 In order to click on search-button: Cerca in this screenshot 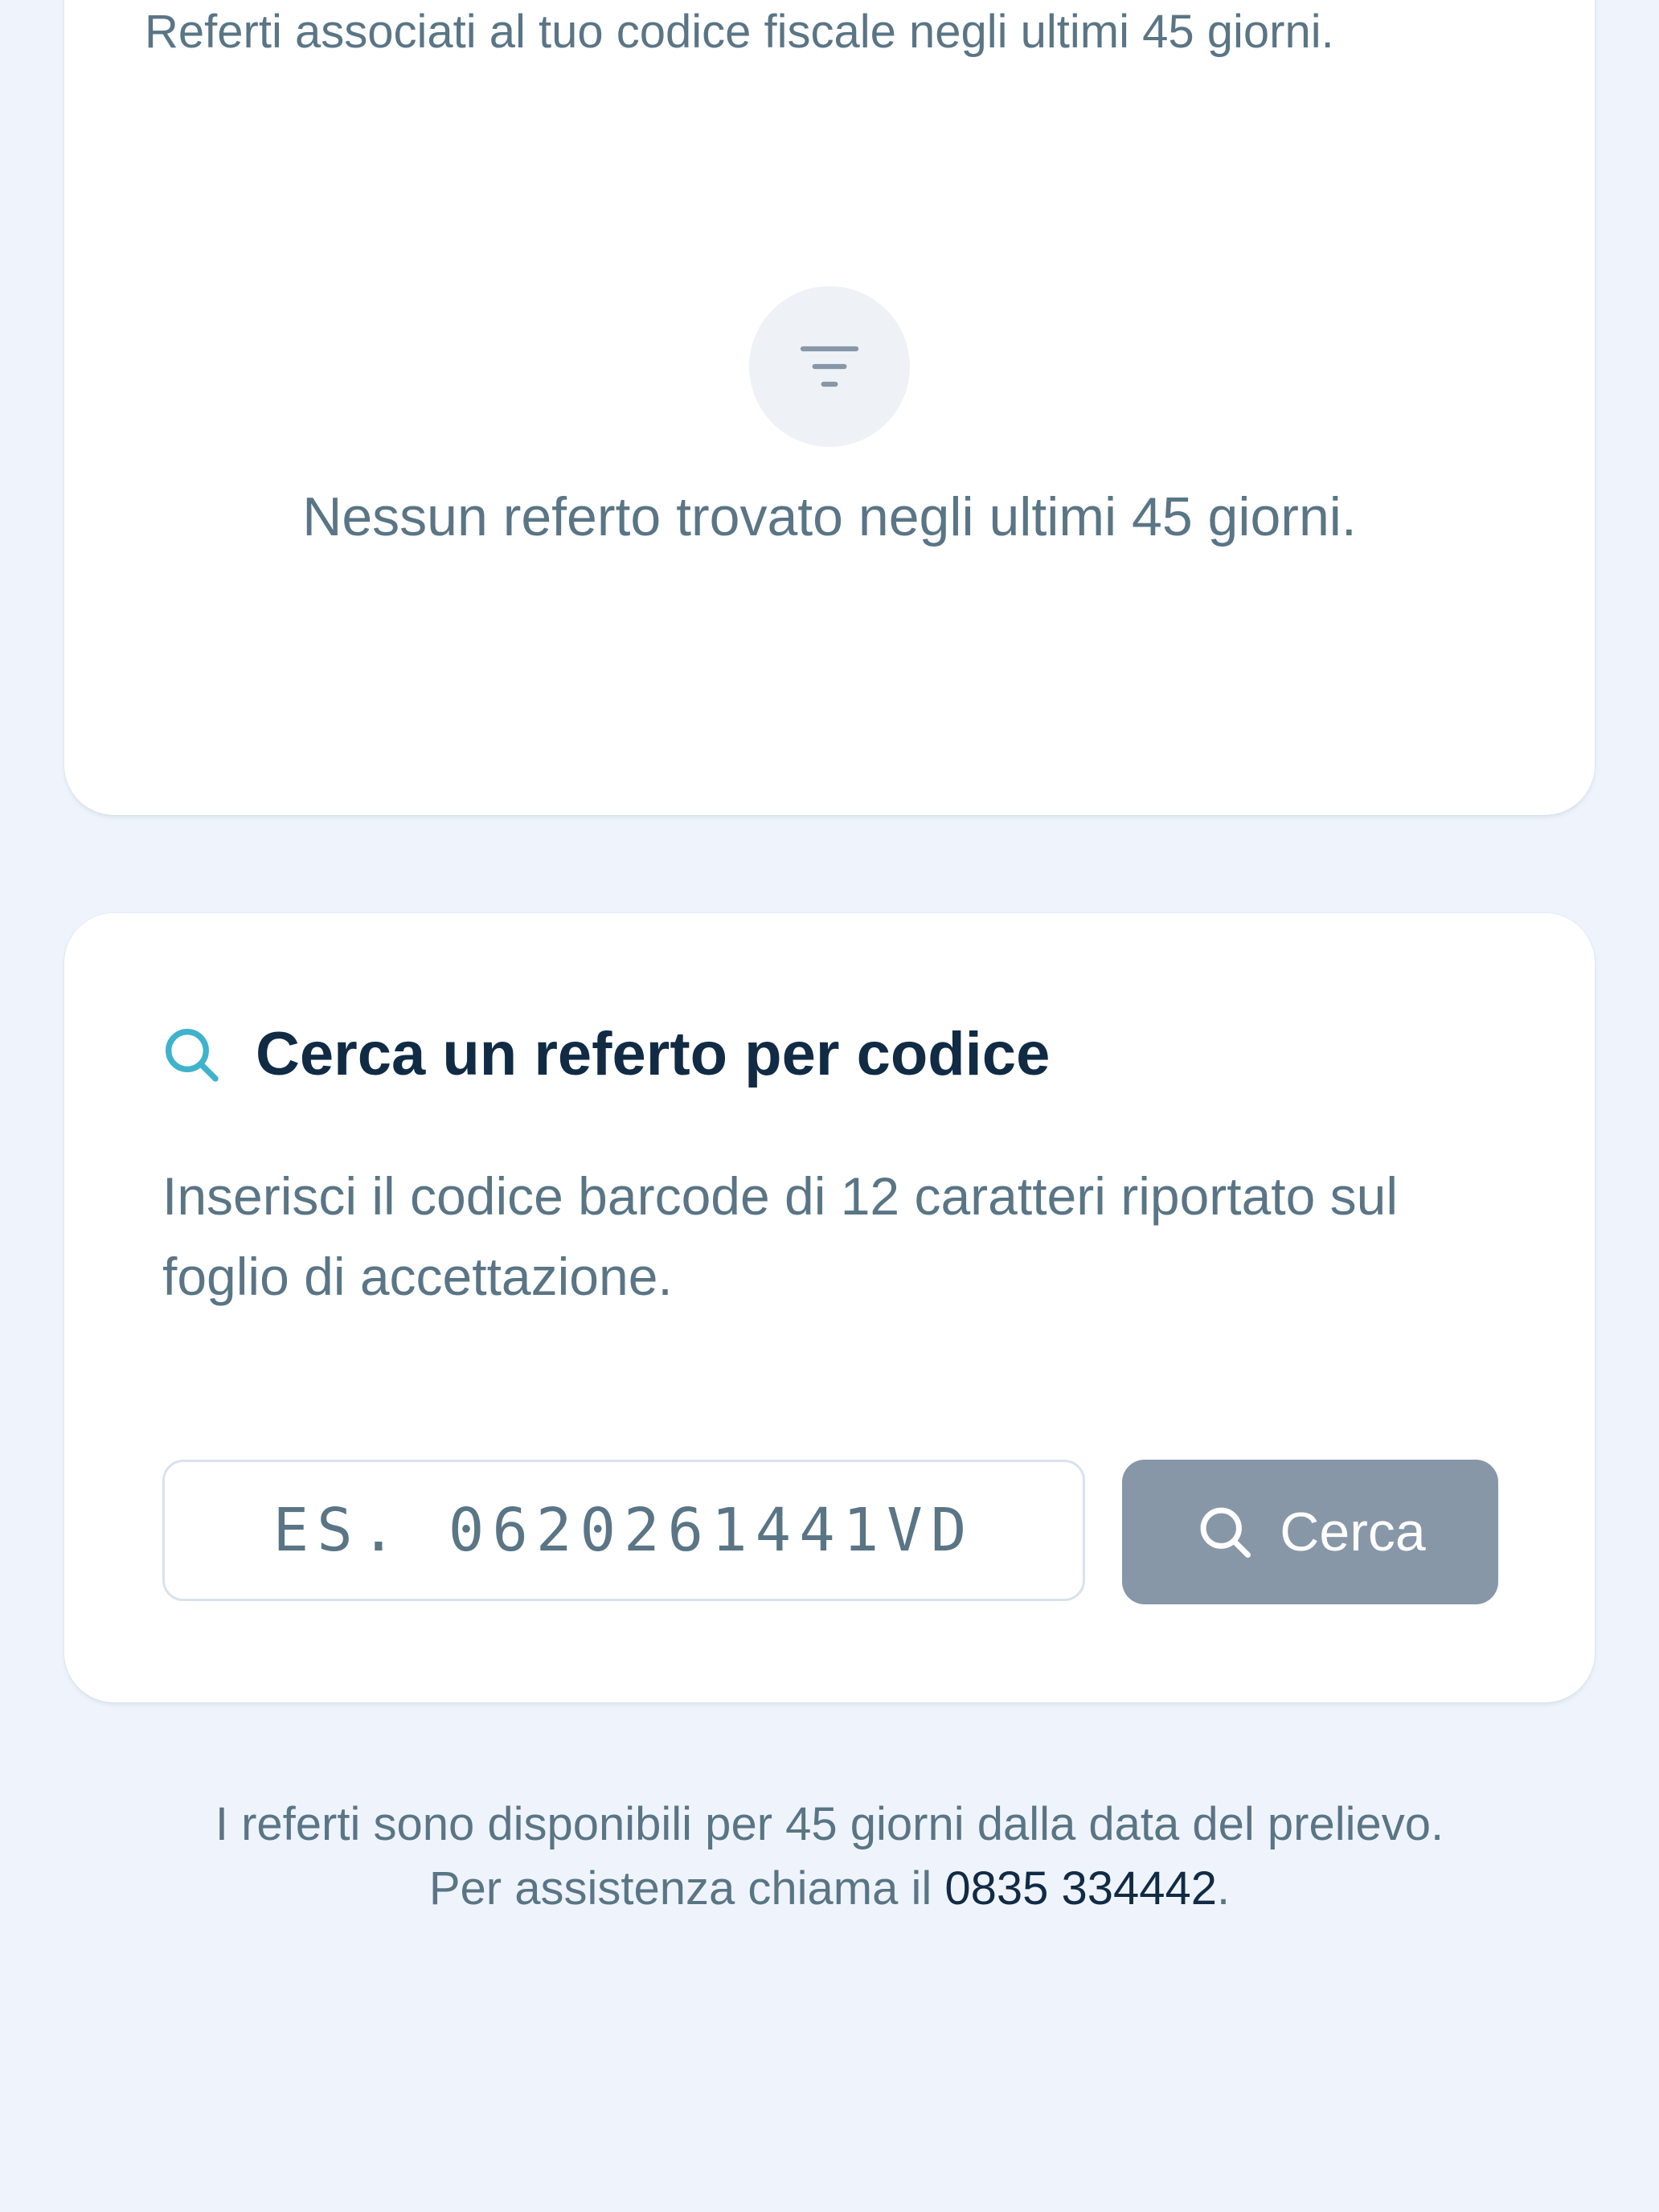, I will do `click(1310, 1532)`.